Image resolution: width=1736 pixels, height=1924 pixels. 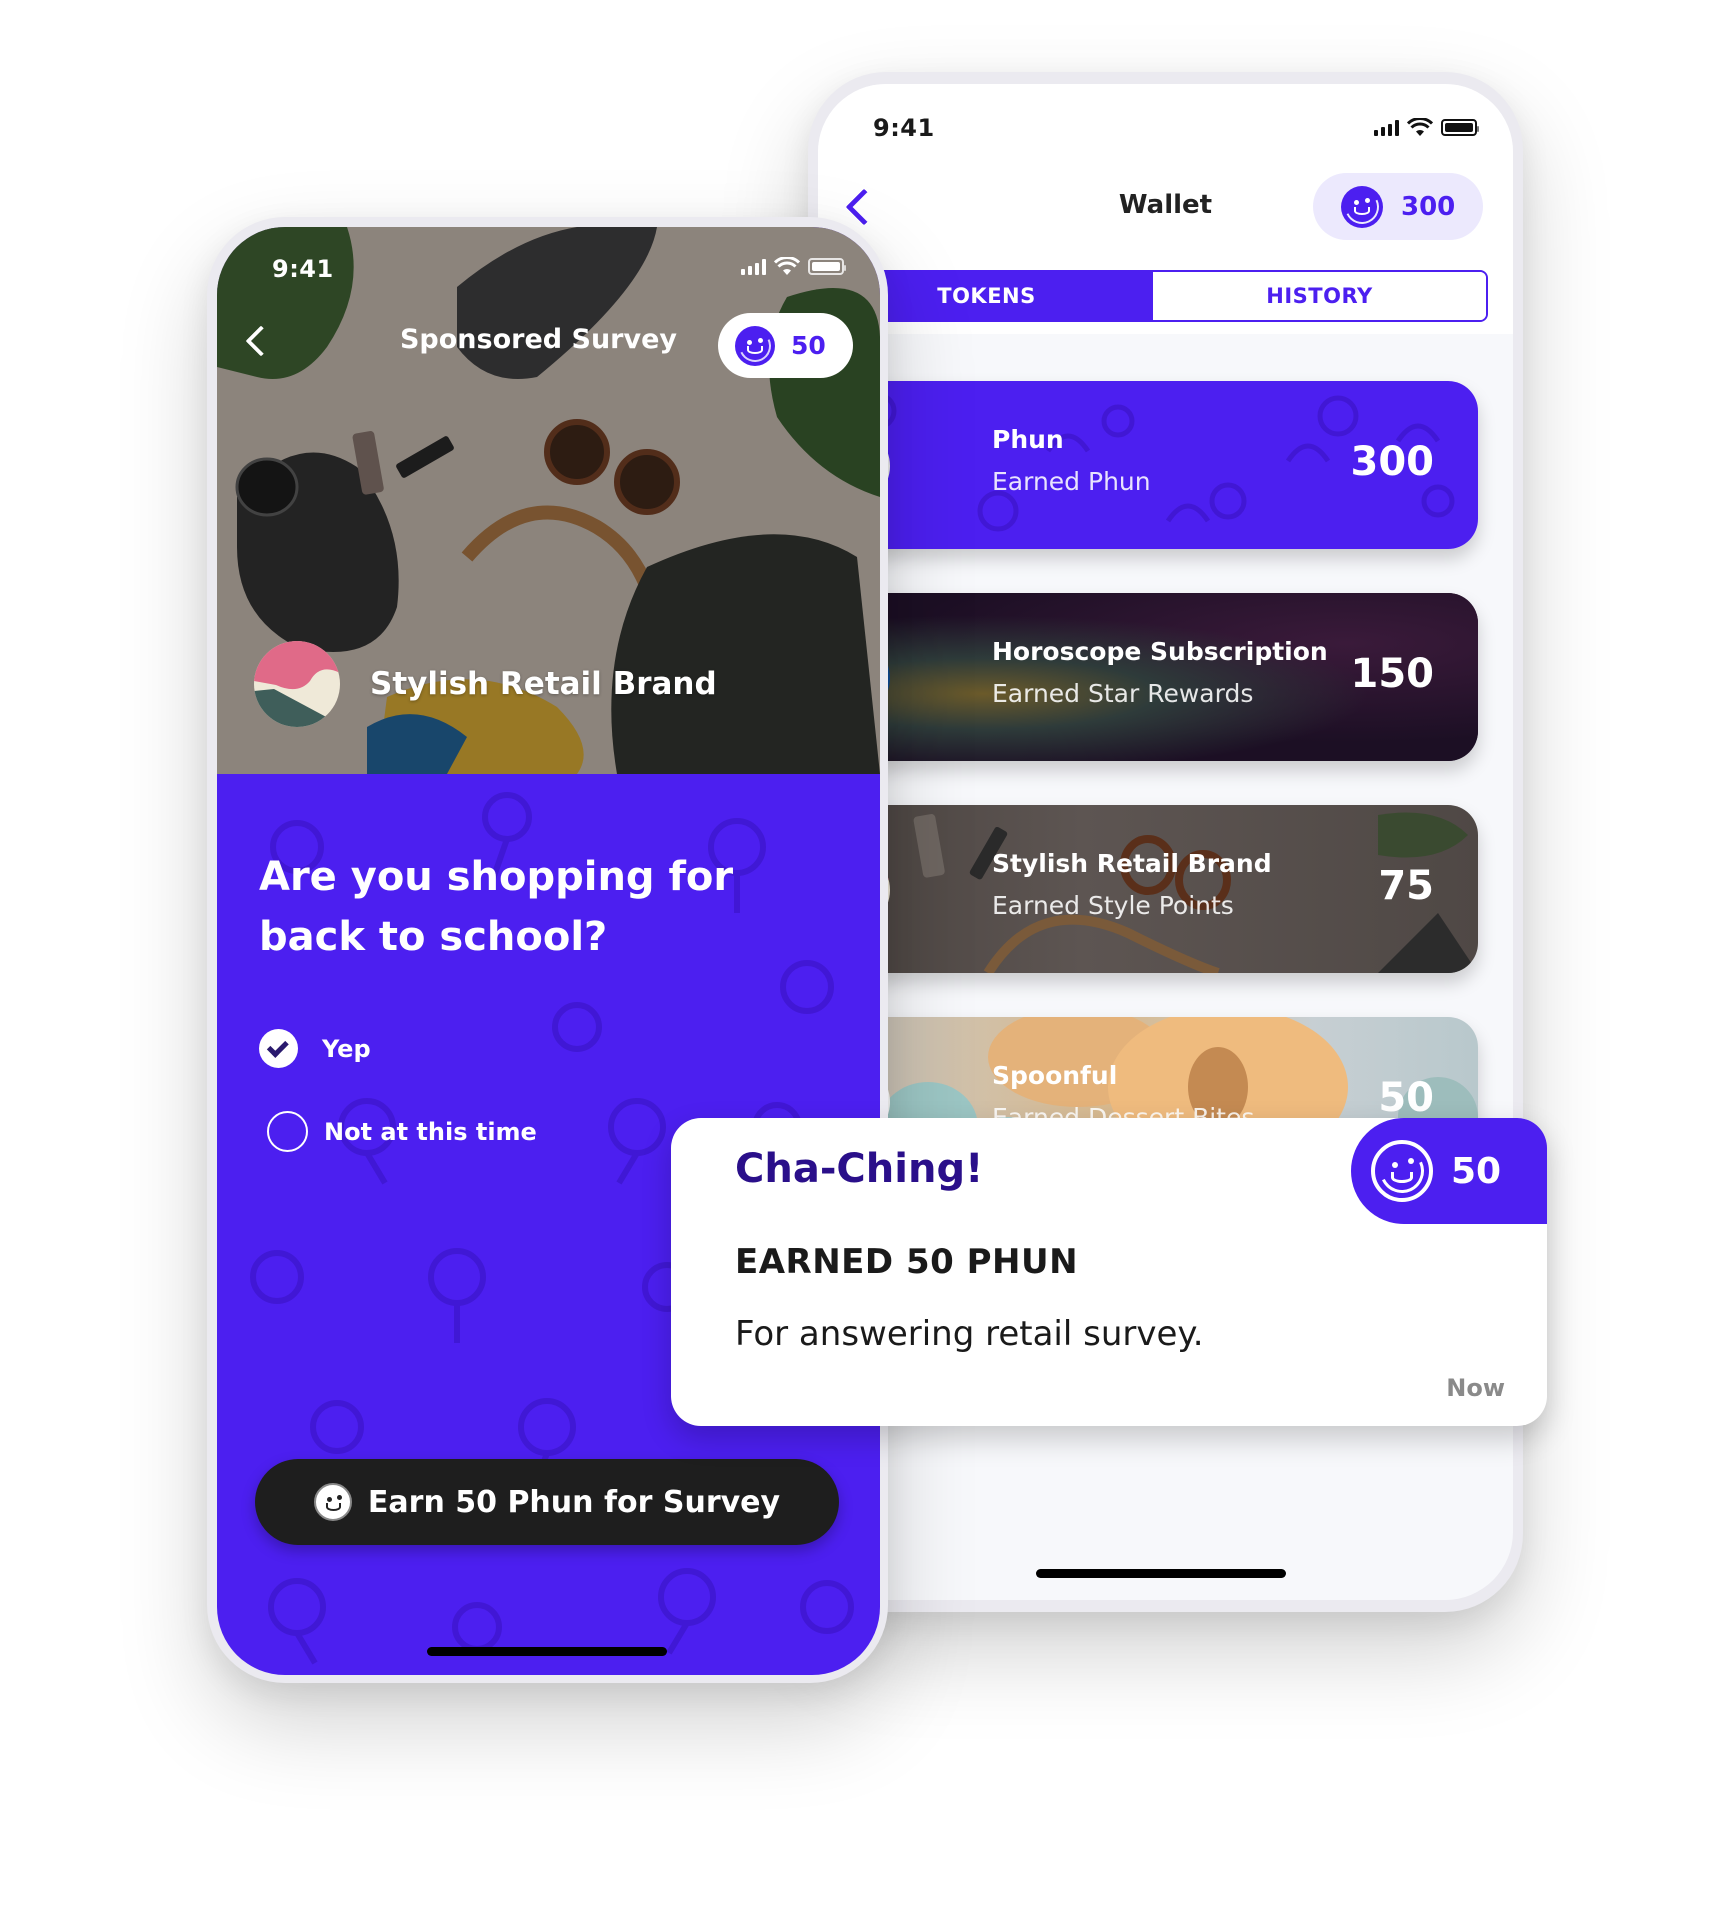 I want to click on option-not-at-this-time: Not at this time, so click(x=398, y=1131).